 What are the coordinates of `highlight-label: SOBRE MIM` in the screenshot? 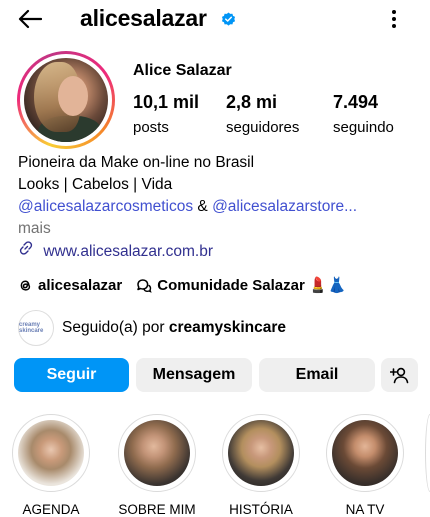 It's located at (157, 509).